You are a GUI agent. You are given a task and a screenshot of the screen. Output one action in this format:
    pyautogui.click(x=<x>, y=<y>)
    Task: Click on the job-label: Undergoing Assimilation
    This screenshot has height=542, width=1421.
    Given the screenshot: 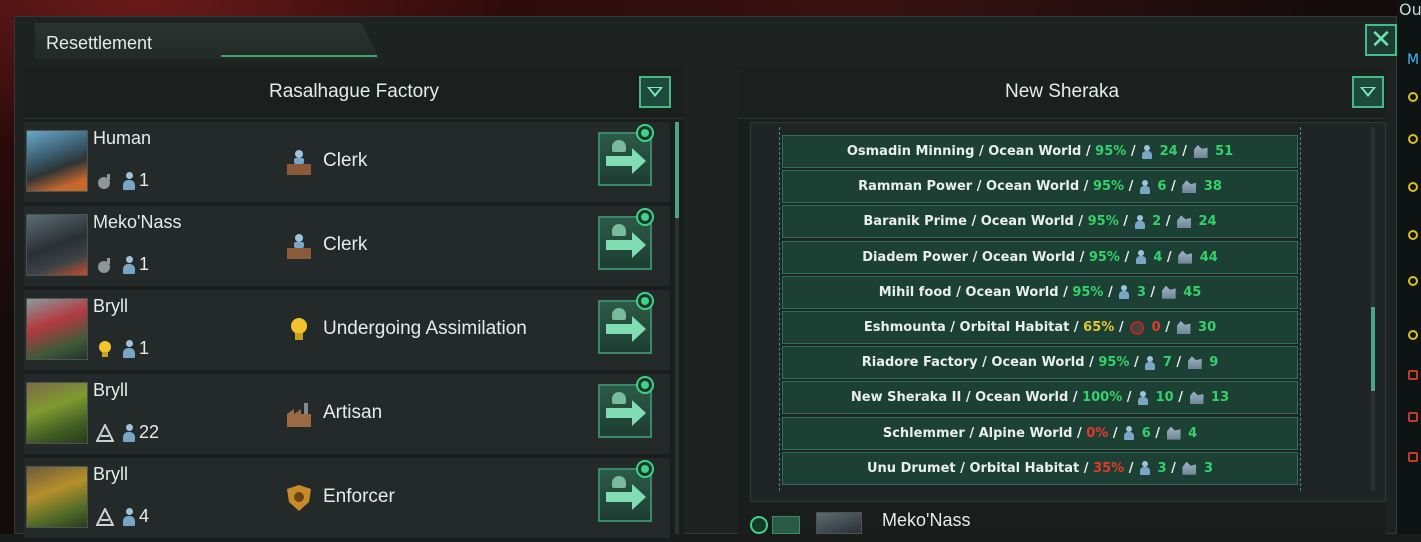 What is the action you would take?
    pyautogui.click(x=425, y=328)
    